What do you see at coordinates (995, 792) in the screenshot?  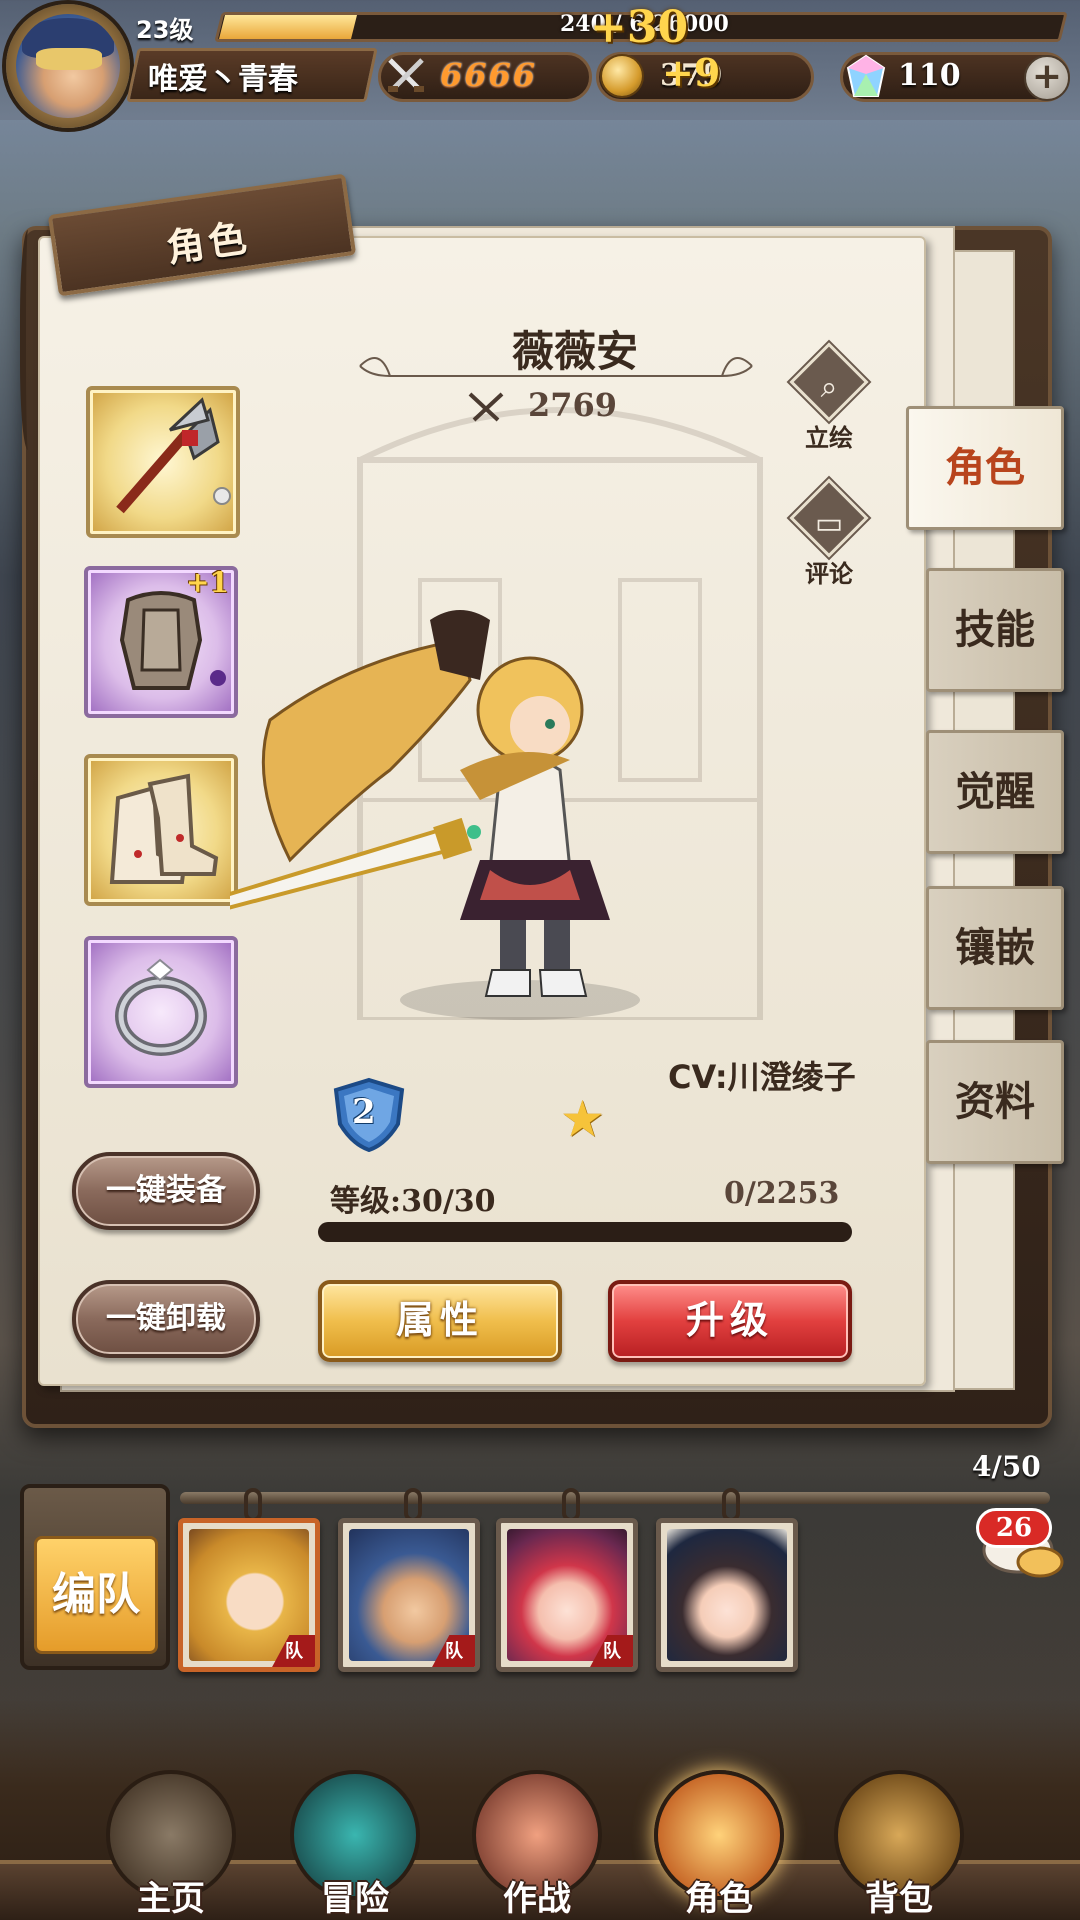 I see `tab-awaken: 觉醒` at bounding box center [995, 792].